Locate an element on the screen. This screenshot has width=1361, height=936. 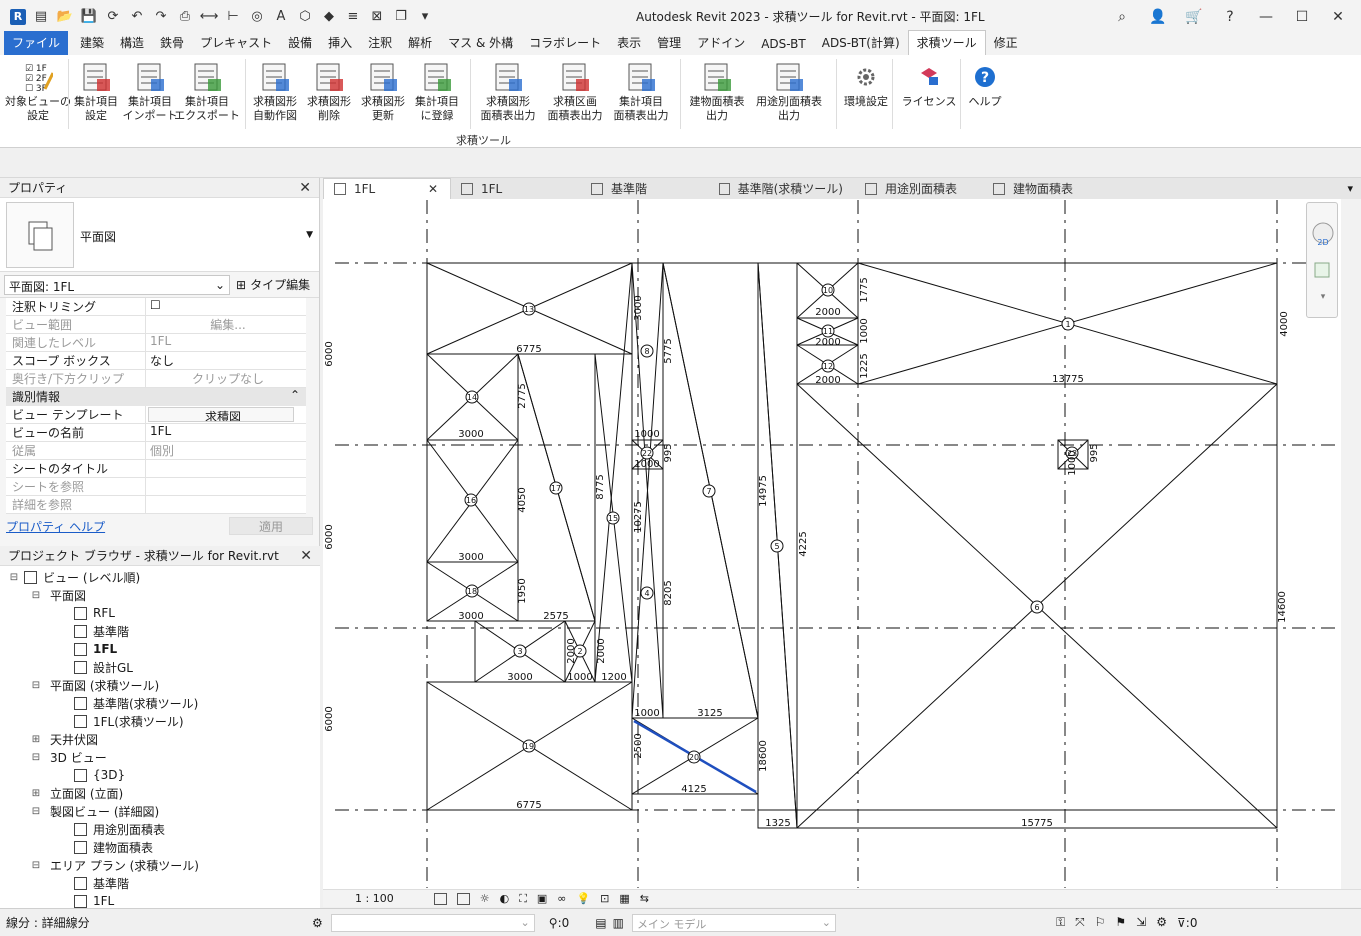
undo-icon: ↶ is located at coordinates (137, 17).